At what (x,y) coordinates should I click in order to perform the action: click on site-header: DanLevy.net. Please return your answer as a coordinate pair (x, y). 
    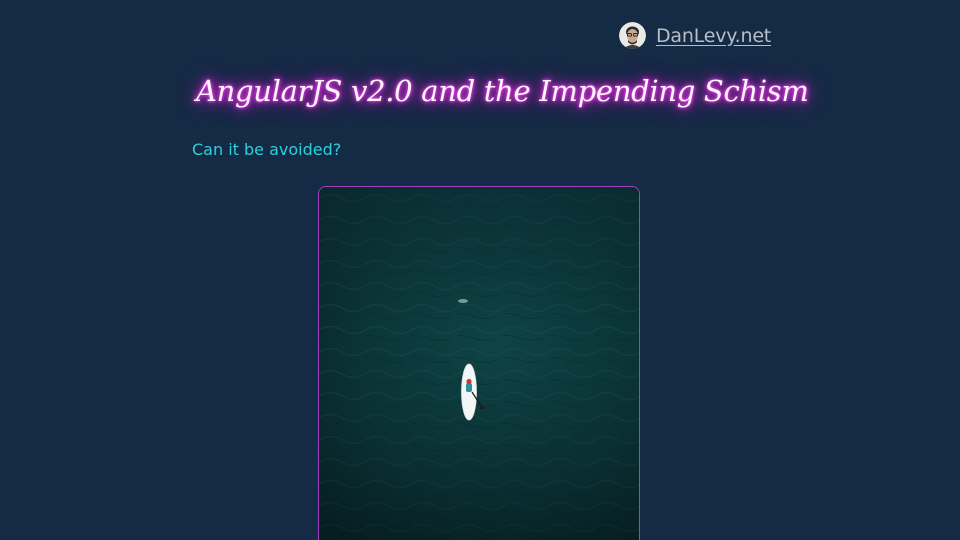
    Looking at the image, I should click on (695, 35).